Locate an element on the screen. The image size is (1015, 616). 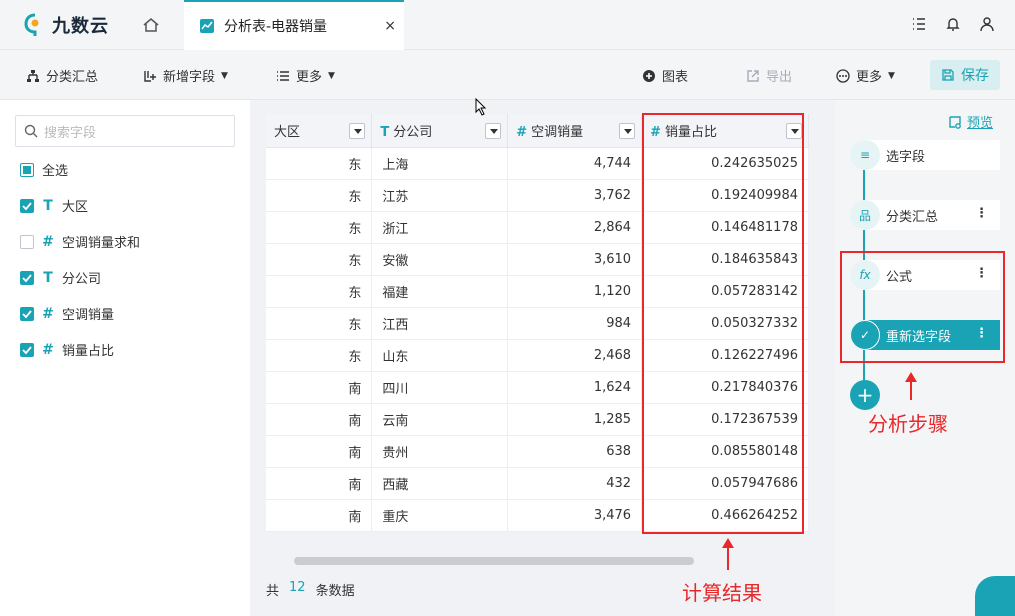
table-cell: 福建 is located at coordinates (440, 291).